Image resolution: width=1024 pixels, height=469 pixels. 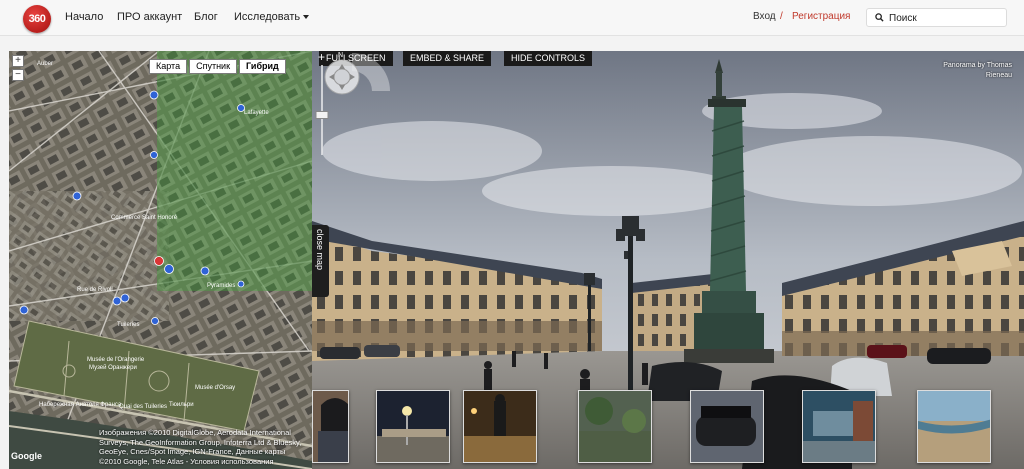 What do you see at coordinates (839, 426) in the screenshot?
I see `thumb-aquarium` at bounding box center [839, 426].